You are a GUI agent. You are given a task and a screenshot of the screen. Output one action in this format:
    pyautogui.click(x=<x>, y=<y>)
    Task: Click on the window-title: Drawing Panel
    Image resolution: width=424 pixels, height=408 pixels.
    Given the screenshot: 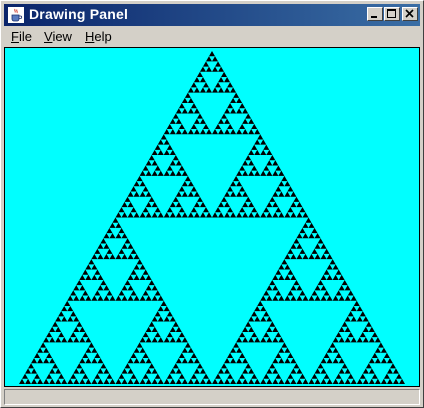 What is the action you would take?
    pyautogui.click(x=79, y=14)
    